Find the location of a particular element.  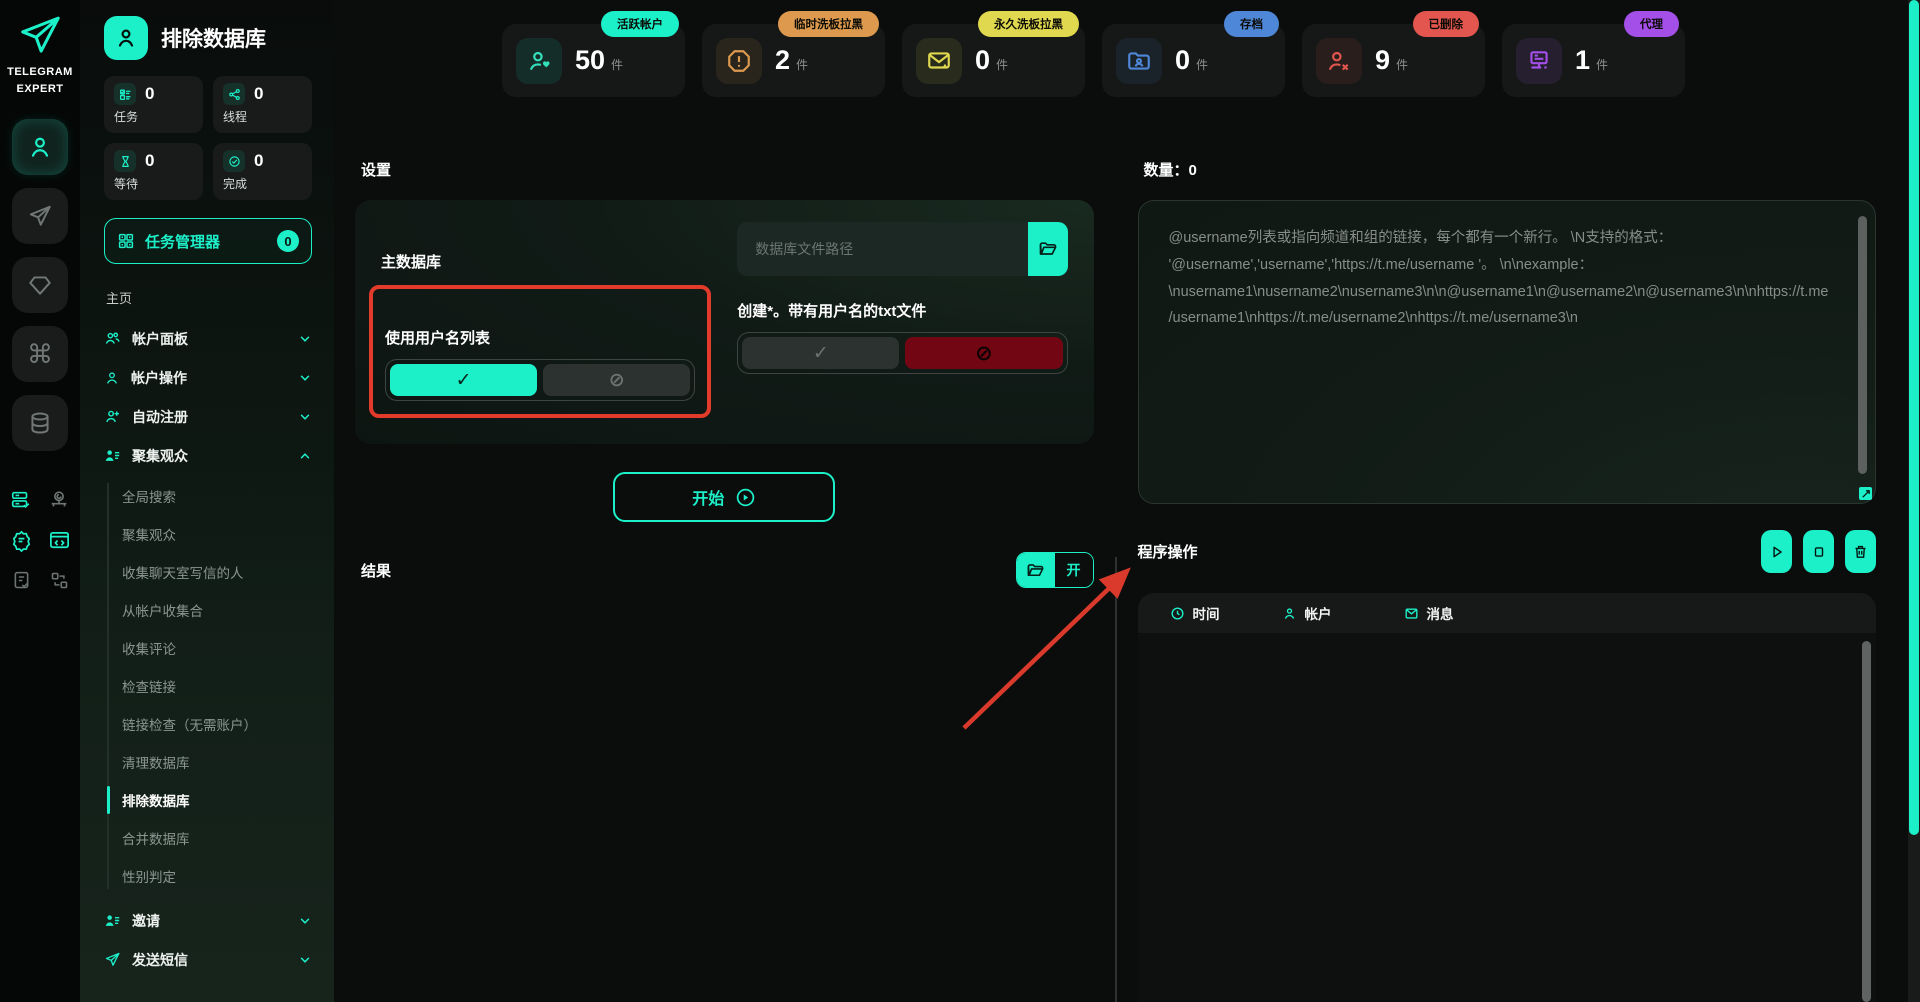

user-x-icon is located at coordinates (1339, 60).